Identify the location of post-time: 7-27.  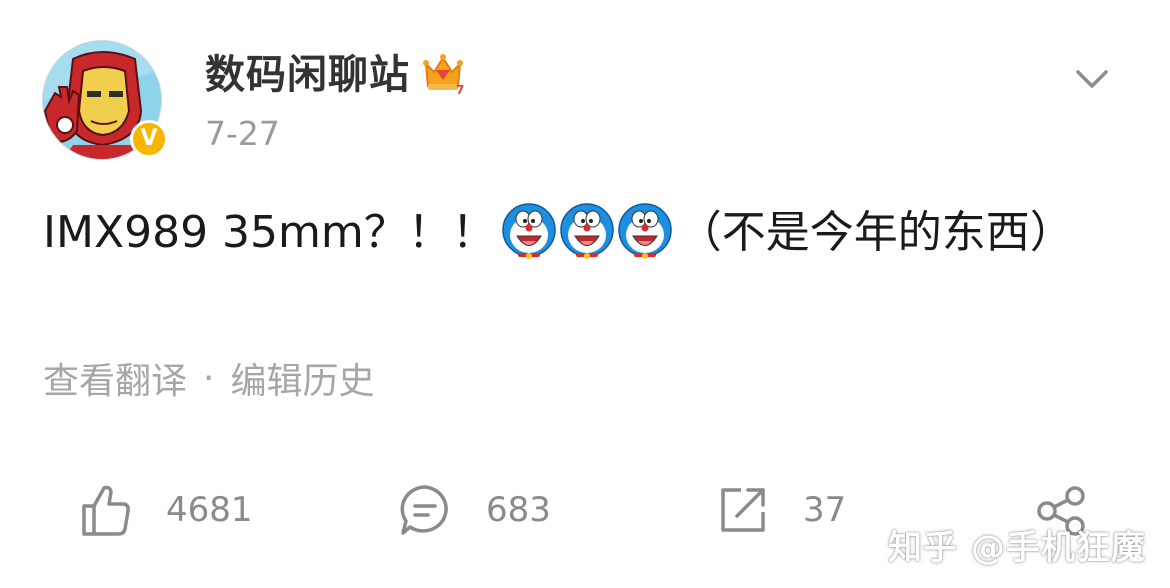
(242, 133).